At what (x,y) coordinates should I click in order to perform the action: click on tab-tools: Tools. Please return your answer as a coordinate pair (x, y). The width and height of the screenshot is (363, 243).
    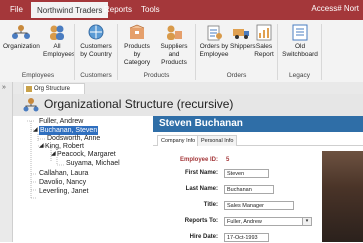
    Looking at the image, I should click on (150, 9).